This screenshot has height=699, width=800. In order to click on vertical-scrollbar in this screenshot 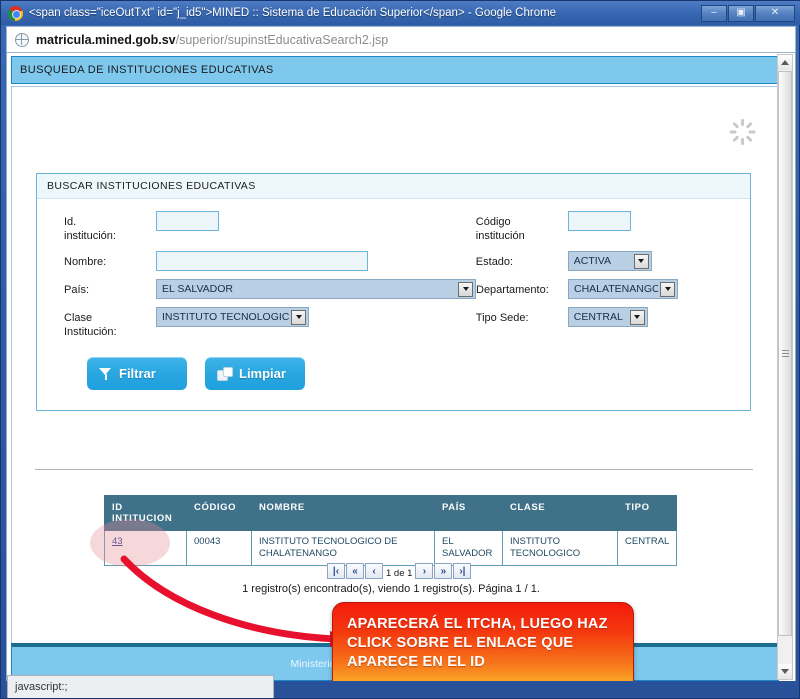, I will do `click(785, 367)`.